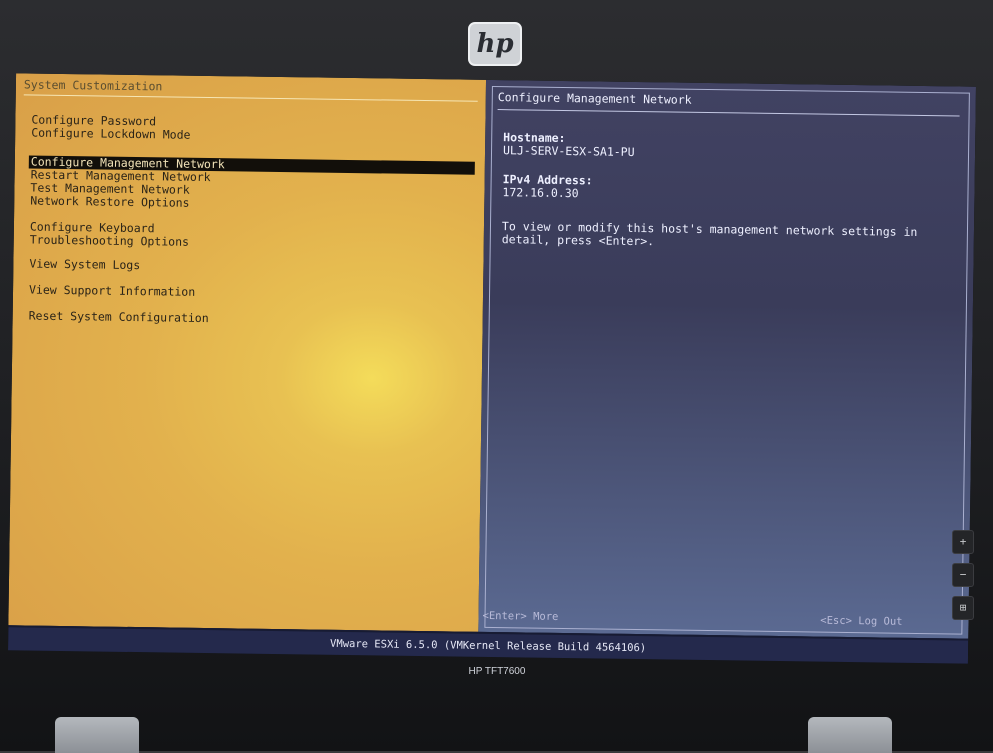  Describe the element at coordinates (861, 621) in the screenshot. I see `esc-log-out-hint: <Esc> Log Out` at that location.